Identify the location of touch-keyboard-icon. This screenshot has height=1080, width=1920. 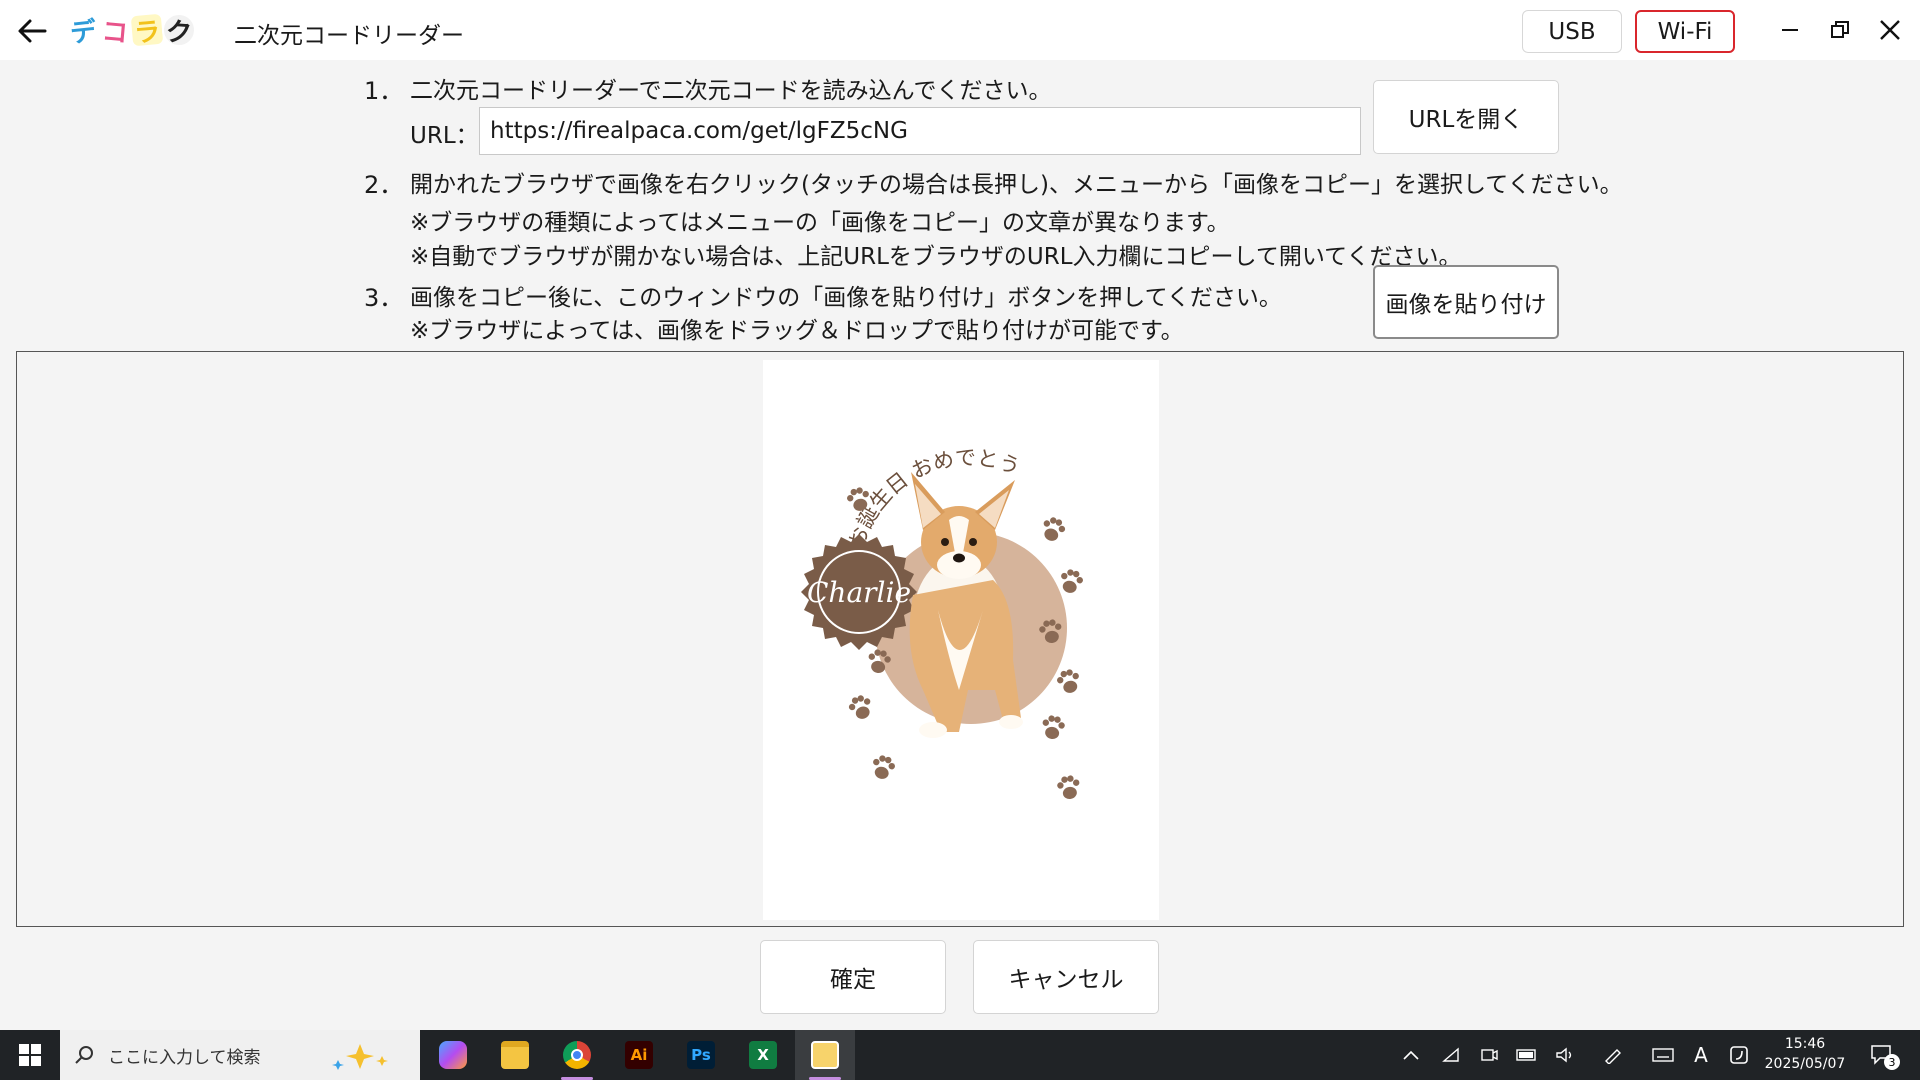
(1663, 1055).